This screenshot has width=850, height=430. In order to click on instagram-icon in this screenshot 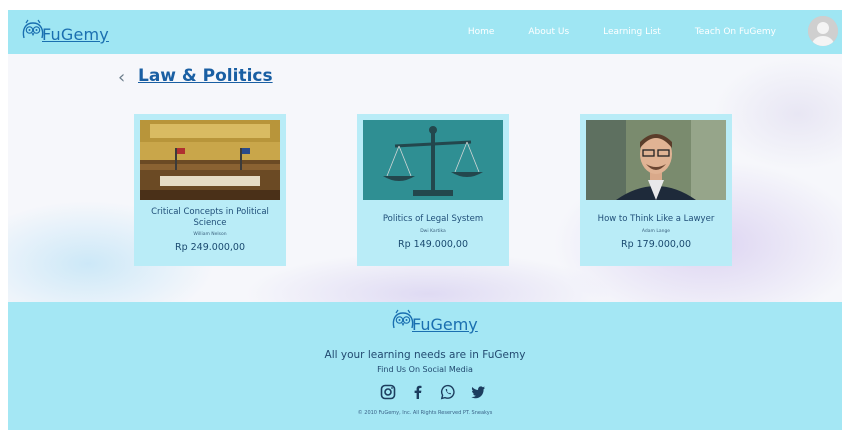, I will do `click(388, 392)`.